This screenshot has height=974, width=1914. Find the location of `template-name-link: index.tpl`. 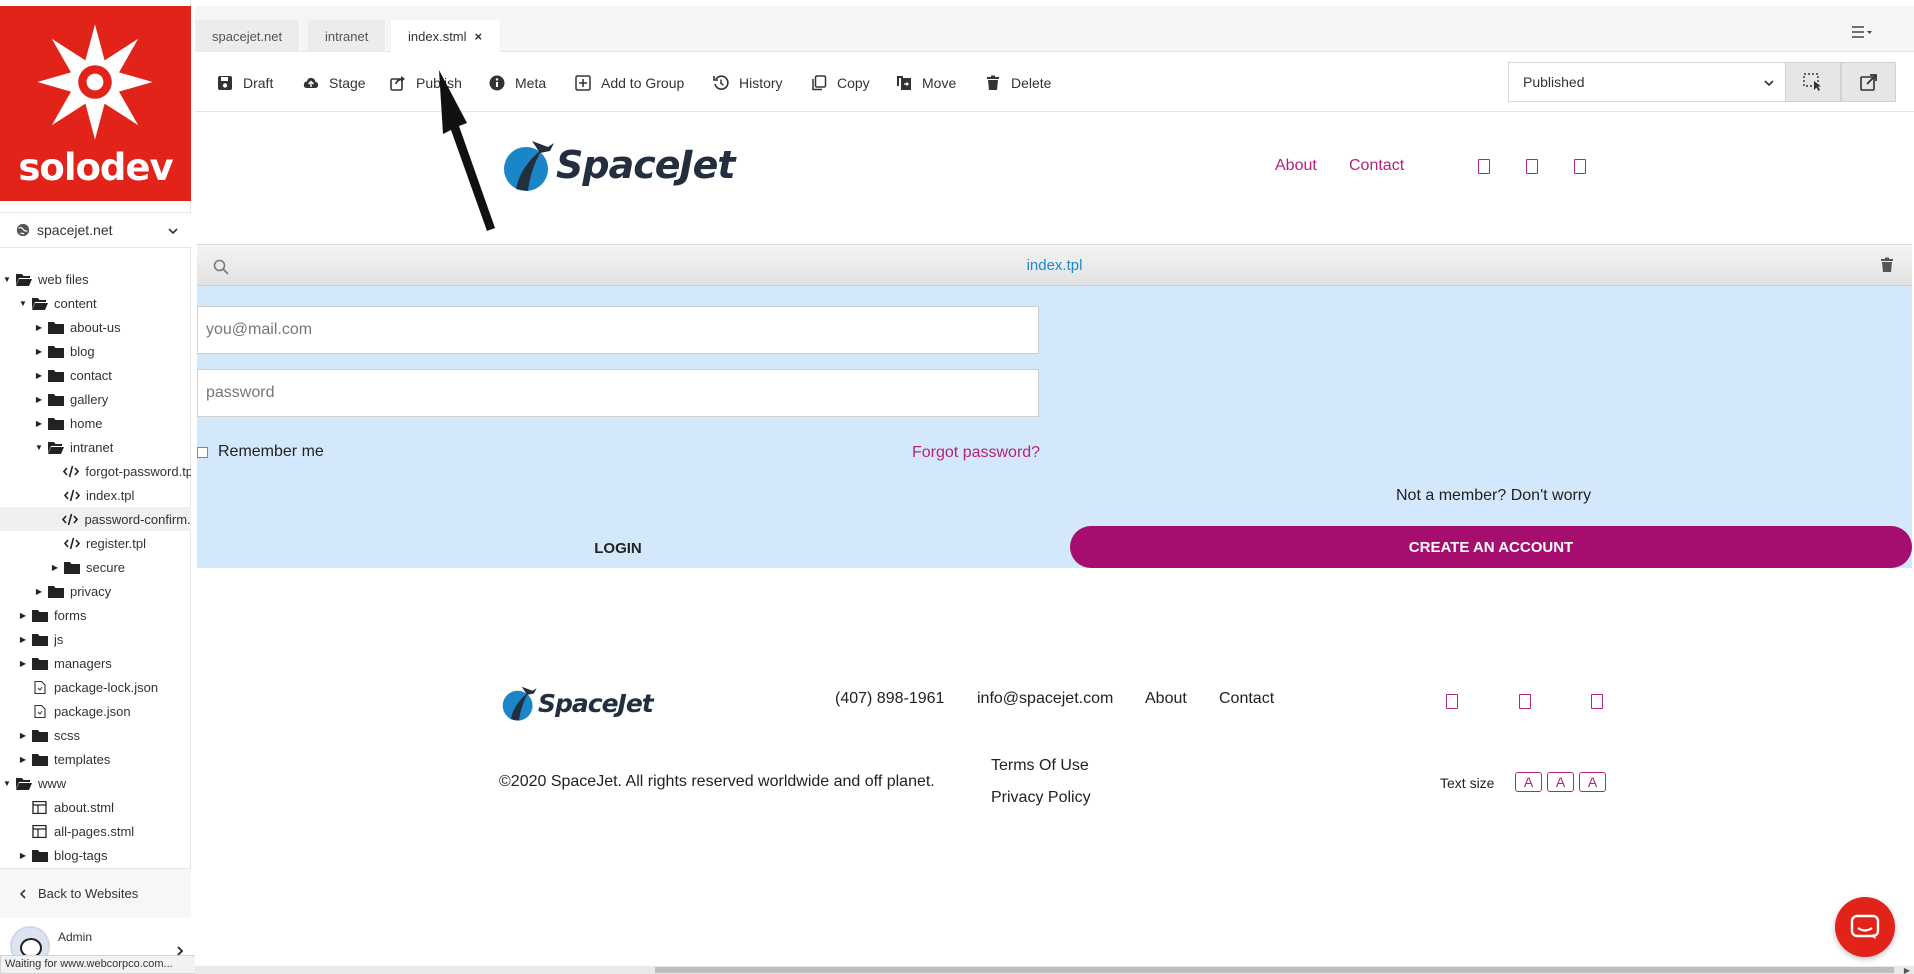

template-name-link: index.tpl is located at coordinates (1054, 265).